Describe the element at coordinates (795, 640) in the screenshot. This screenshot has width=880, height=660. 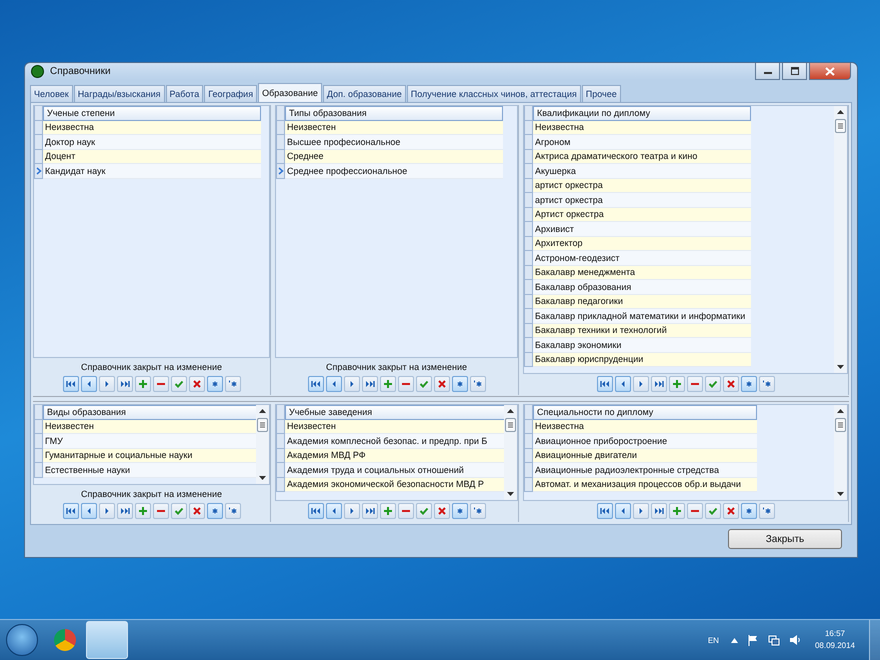
I see `speaker-icon` at that location.